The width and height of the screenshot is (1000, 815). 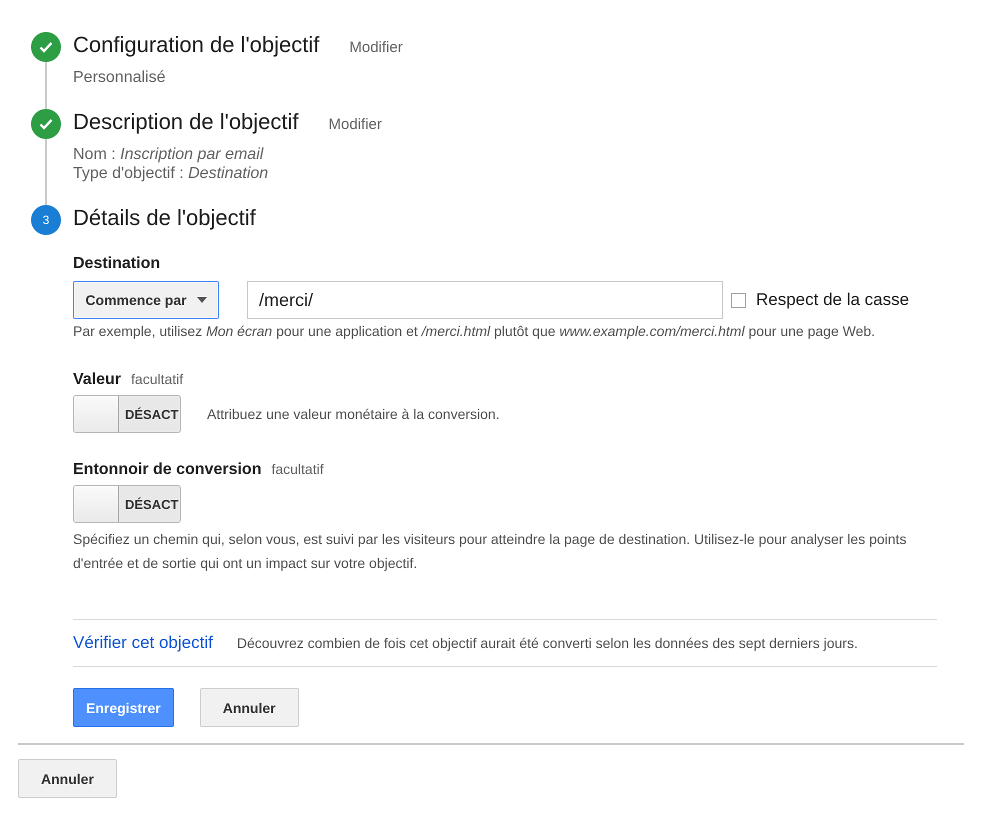 What do you see at coordinates (547, 643) in the screenshot?
I see `verify-description: Découvrez combien de fois cet objectif aurait été converti selon les données des sept derniers jours.` at bounding box center [547, 643].